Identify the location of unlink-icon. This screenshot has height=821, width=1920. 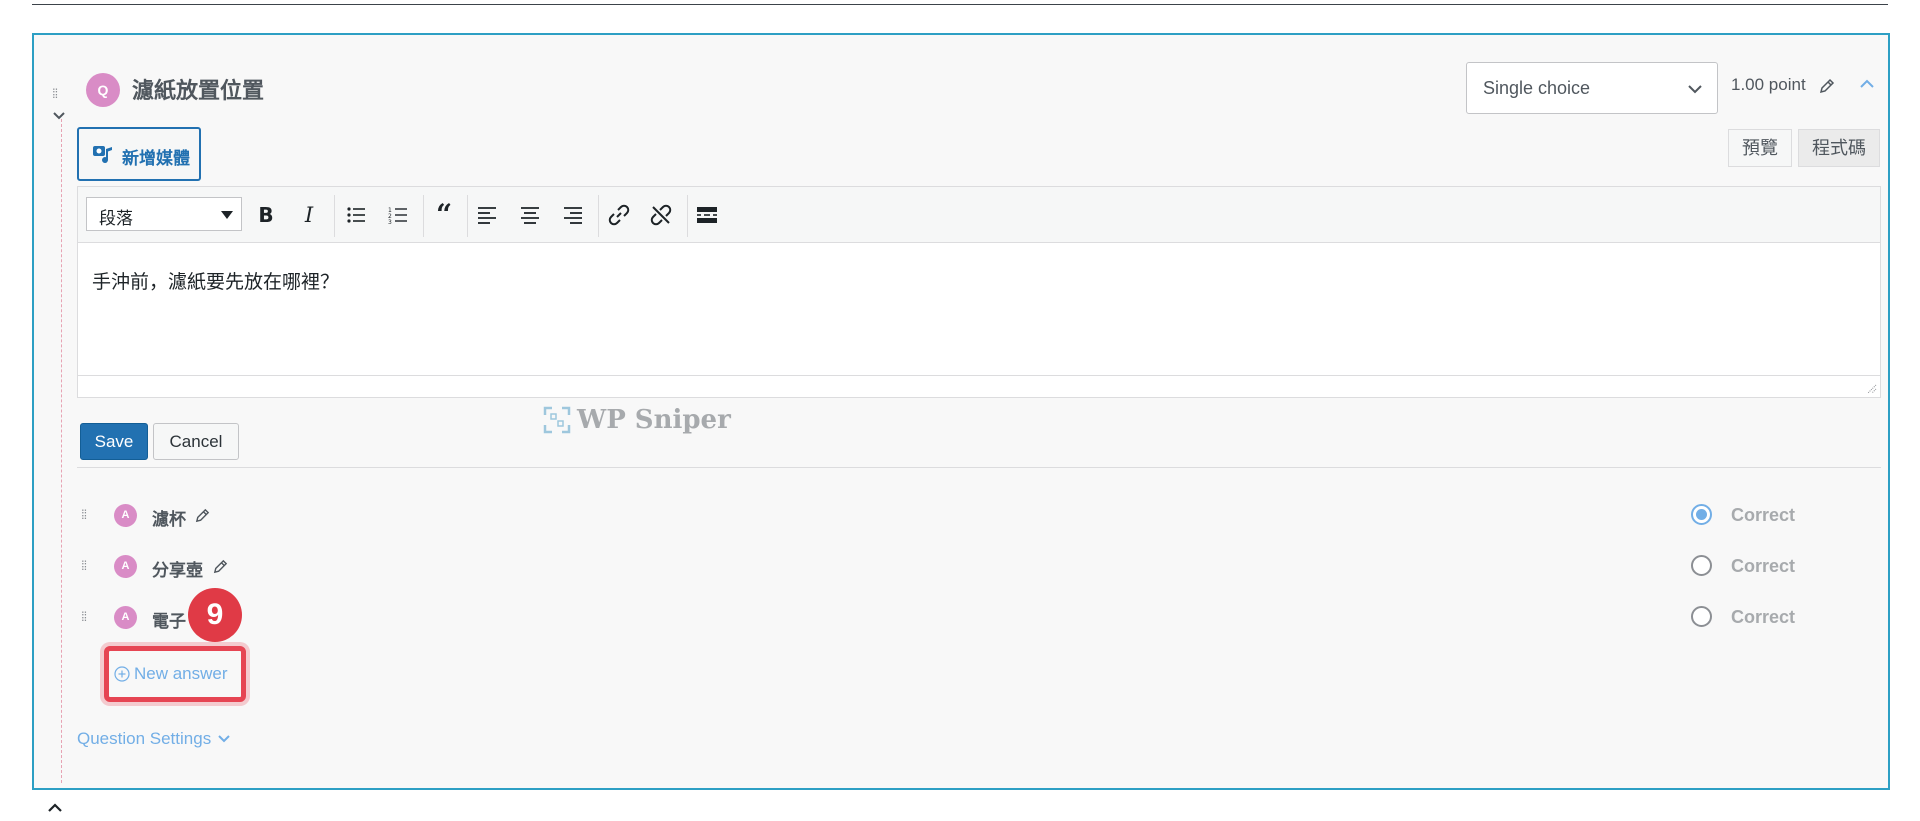
(661, 215).